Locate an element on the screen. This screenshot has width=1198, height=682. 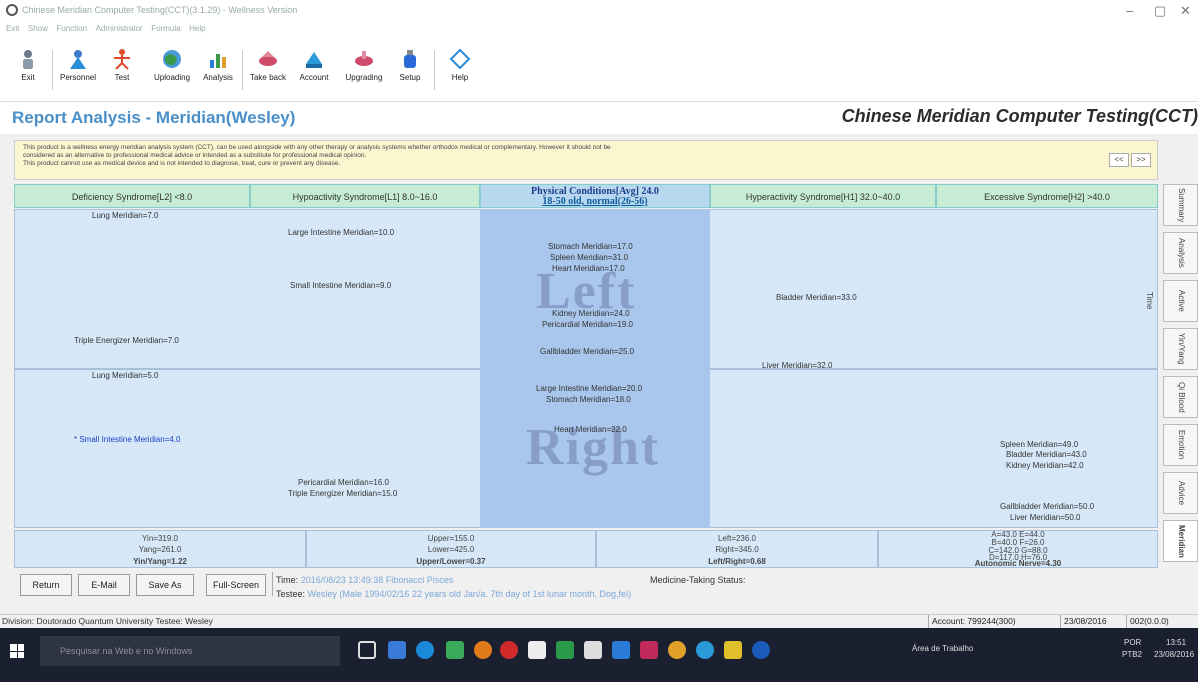
left-bladder-value: Bladder Meridian=33.0 is located at coordinates (816, 297).